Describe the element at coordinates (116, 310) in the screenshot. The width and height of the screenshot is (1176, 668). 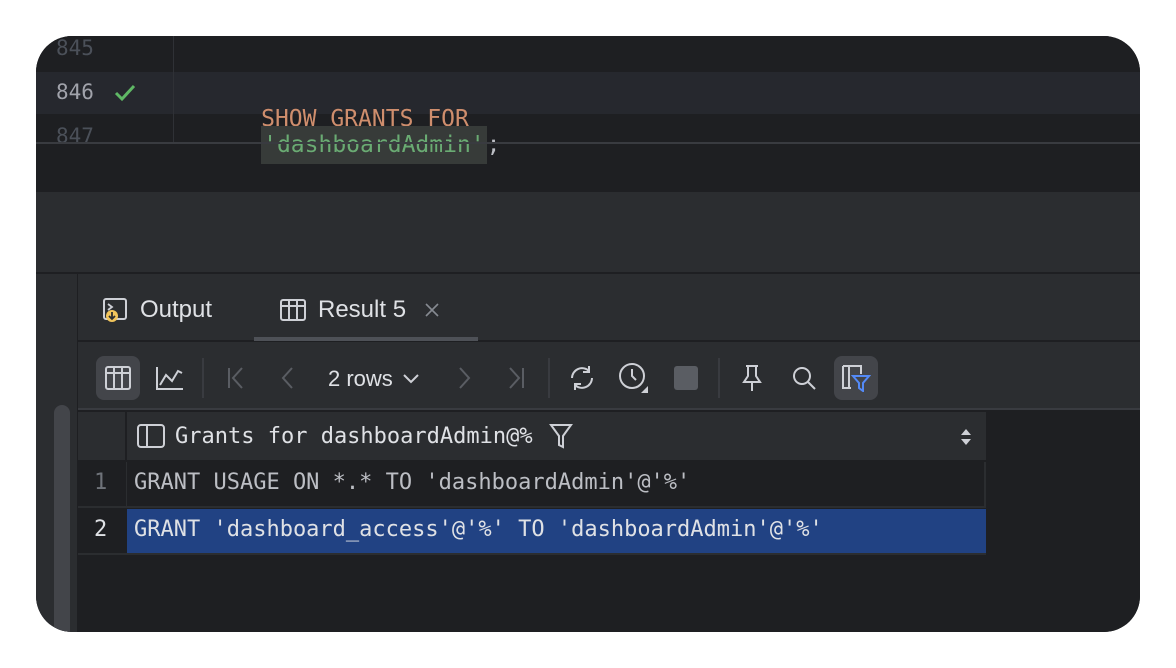
I see `console-output-icon` at that location.